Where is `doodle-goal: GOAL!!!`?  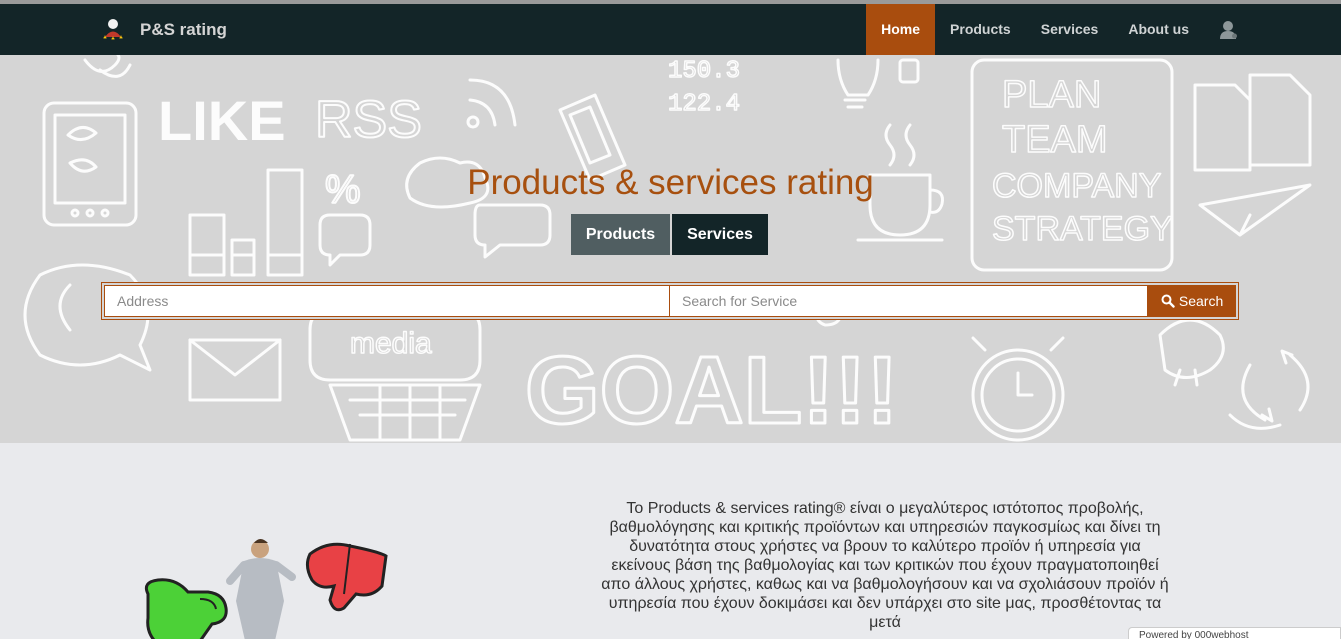 doodle-goal: GOAL!!! is located at coordinates (711, 390).